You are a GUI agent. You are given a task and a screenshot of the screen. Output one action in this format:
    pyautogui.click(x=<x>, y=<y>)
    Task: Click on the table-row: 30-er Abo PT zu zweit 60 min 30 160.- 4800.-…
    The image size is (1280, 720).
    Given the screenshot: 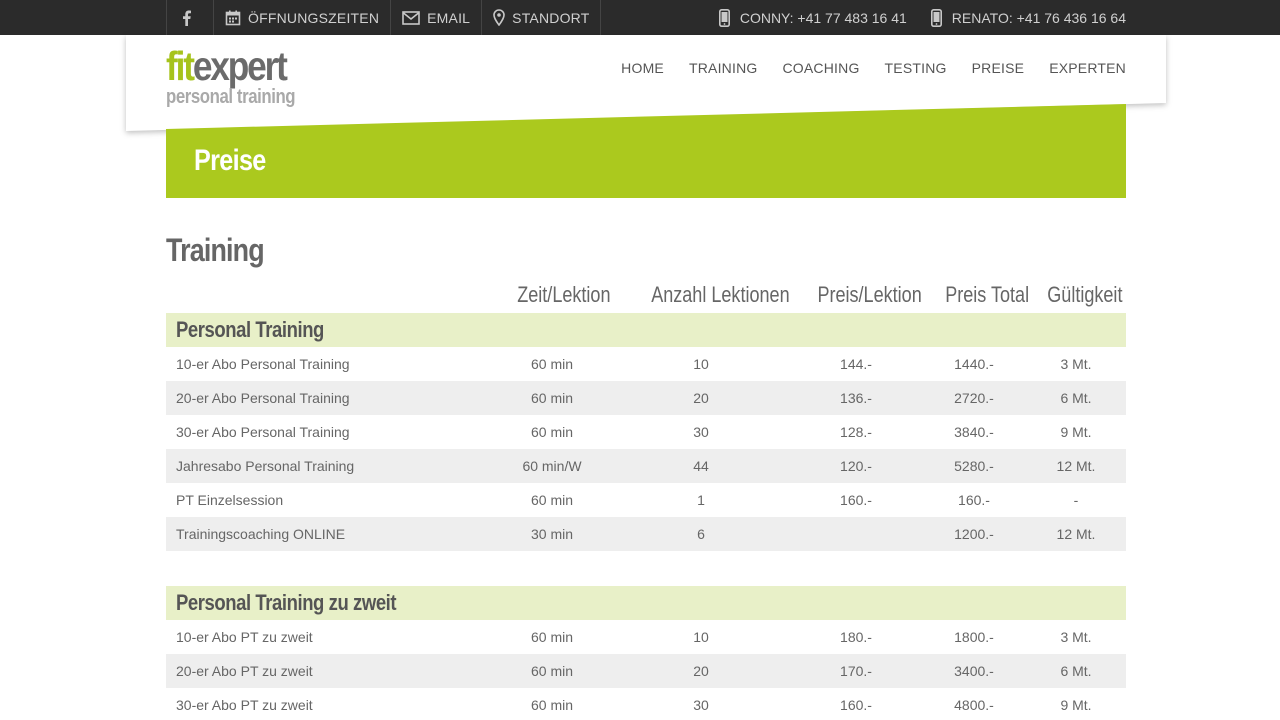 What is the action you would take?
    pyautogui.click(x=646, y=704)
    